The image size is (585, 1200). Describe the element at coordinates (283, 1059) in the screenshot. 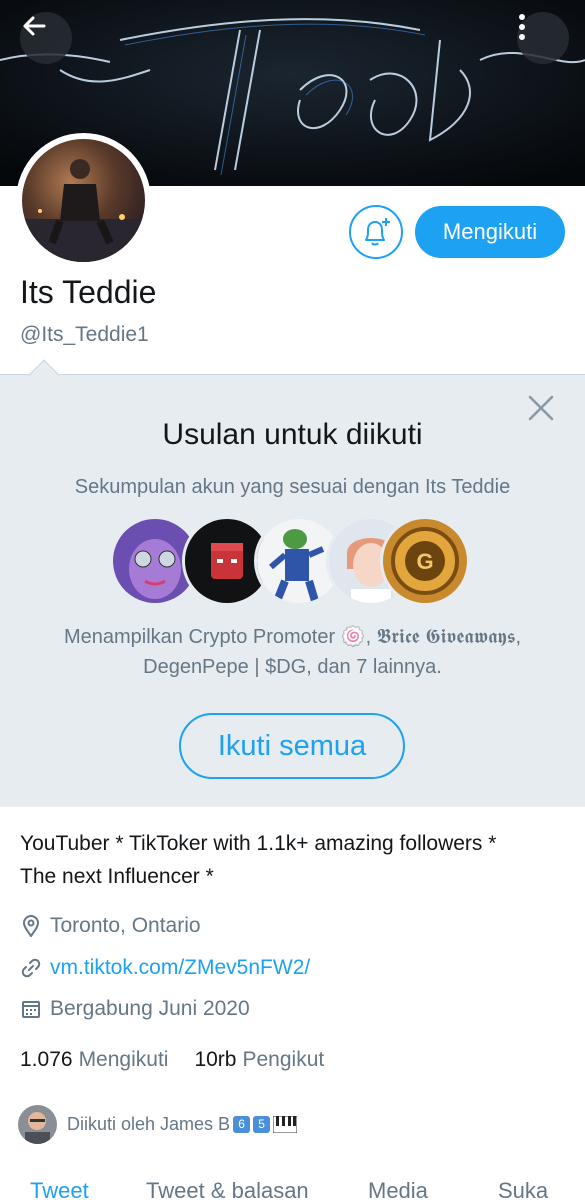

I see `followers-label: Pengikut` at that location.